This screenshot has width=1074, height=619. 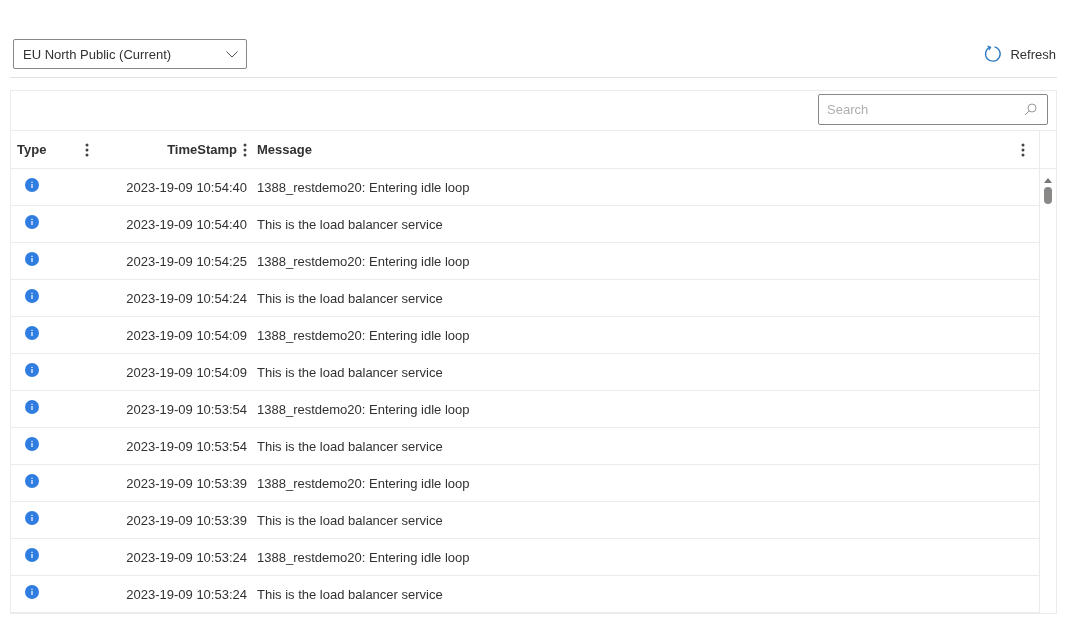 What do you see at coordinates (1048, 180) in the screenshot?
I see `scroll-up-icon` at bounding box center [1048, 180].